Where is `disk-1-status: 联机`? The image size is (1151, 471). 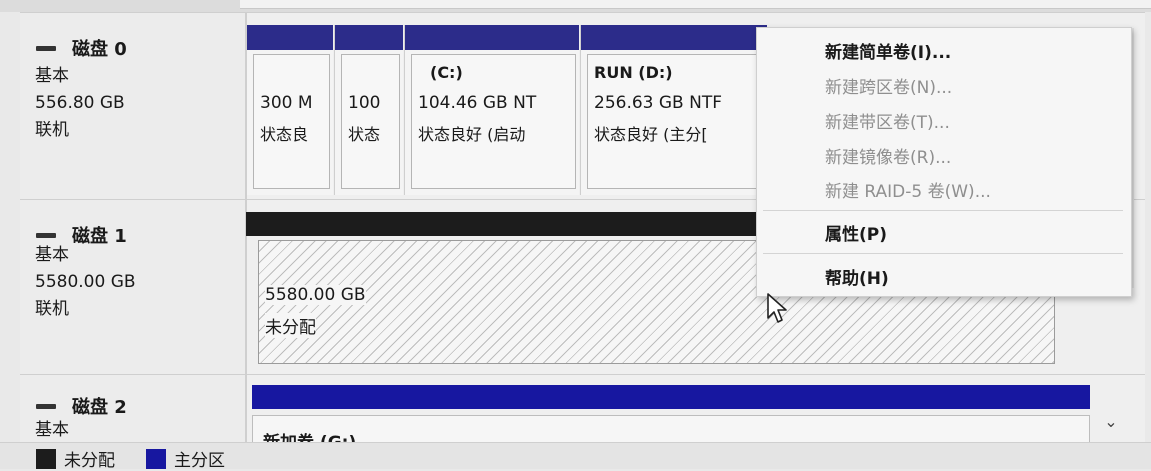 disk-1-status: 联机 is located at coordinates (52, 309).